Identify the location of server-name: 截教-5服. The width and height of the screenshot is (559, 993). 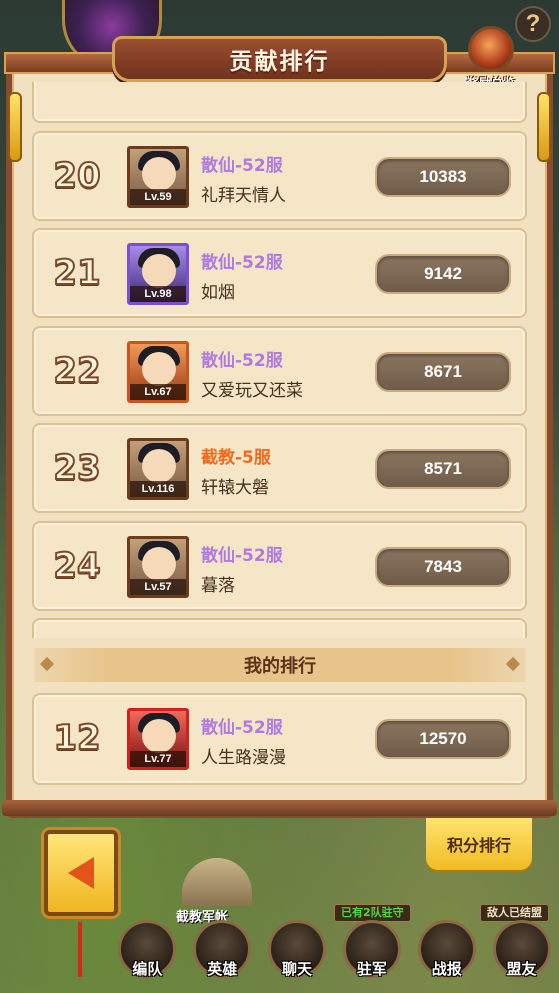
(236, 458).